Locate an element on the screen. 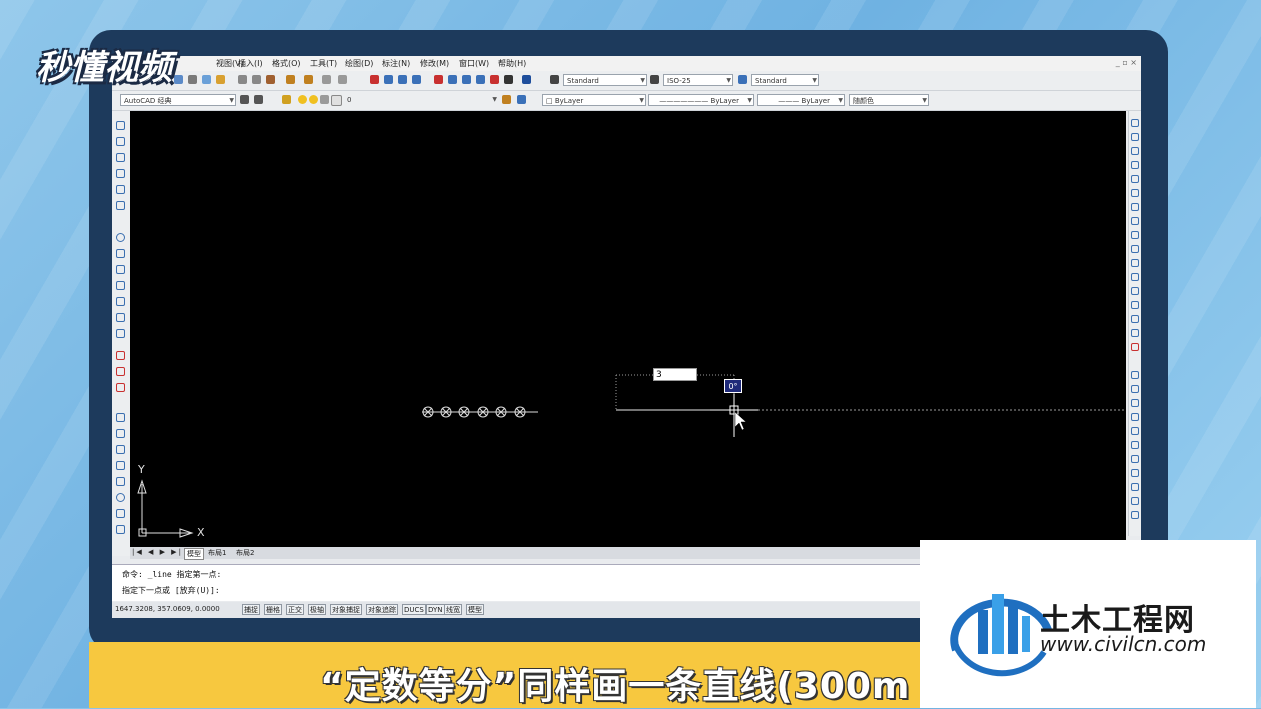 The width and height of the screenshot is (1261, 709). osnap-toggle: 对象捕捉 is located at coordinates (346, 609).